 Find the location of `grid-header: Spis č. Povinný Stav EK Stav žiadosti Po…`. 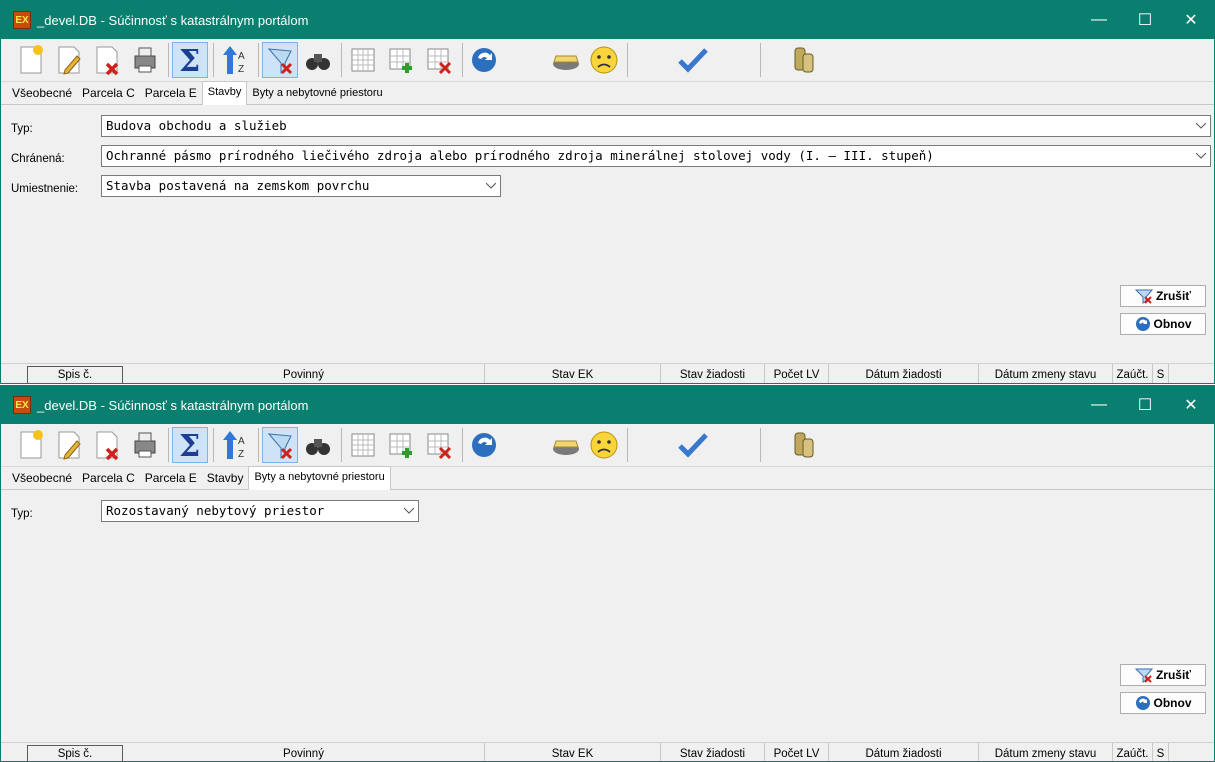

grid-header: Spis č. Povinný Stav EK Stav žiadosti Po… is located at coordinates (607, 373).